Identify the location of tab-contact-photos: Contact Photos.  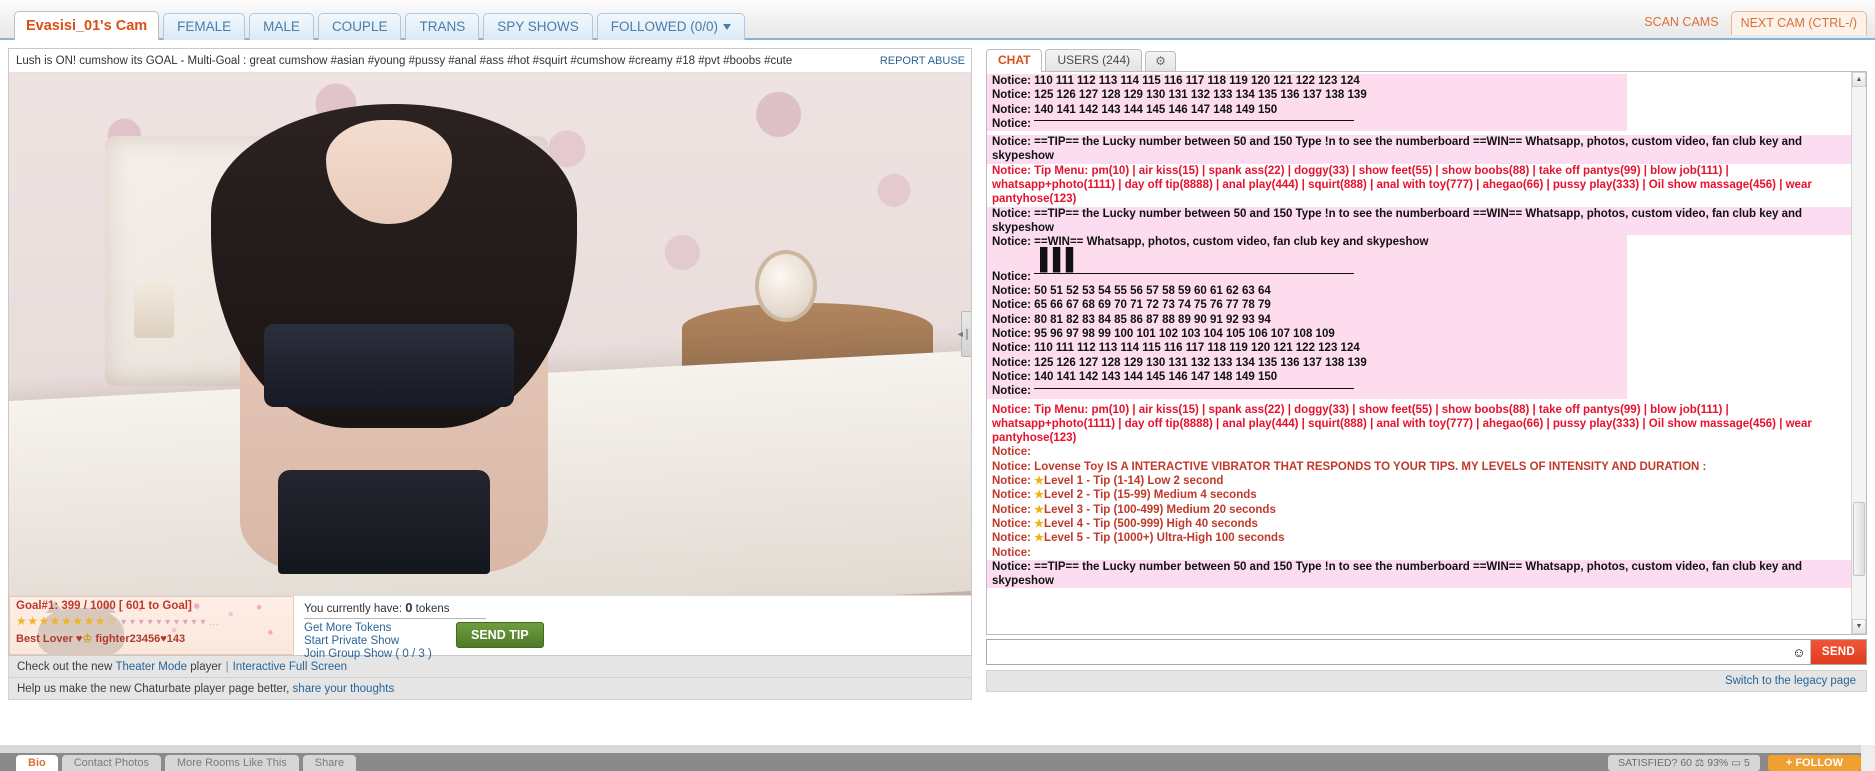
(111, 763).